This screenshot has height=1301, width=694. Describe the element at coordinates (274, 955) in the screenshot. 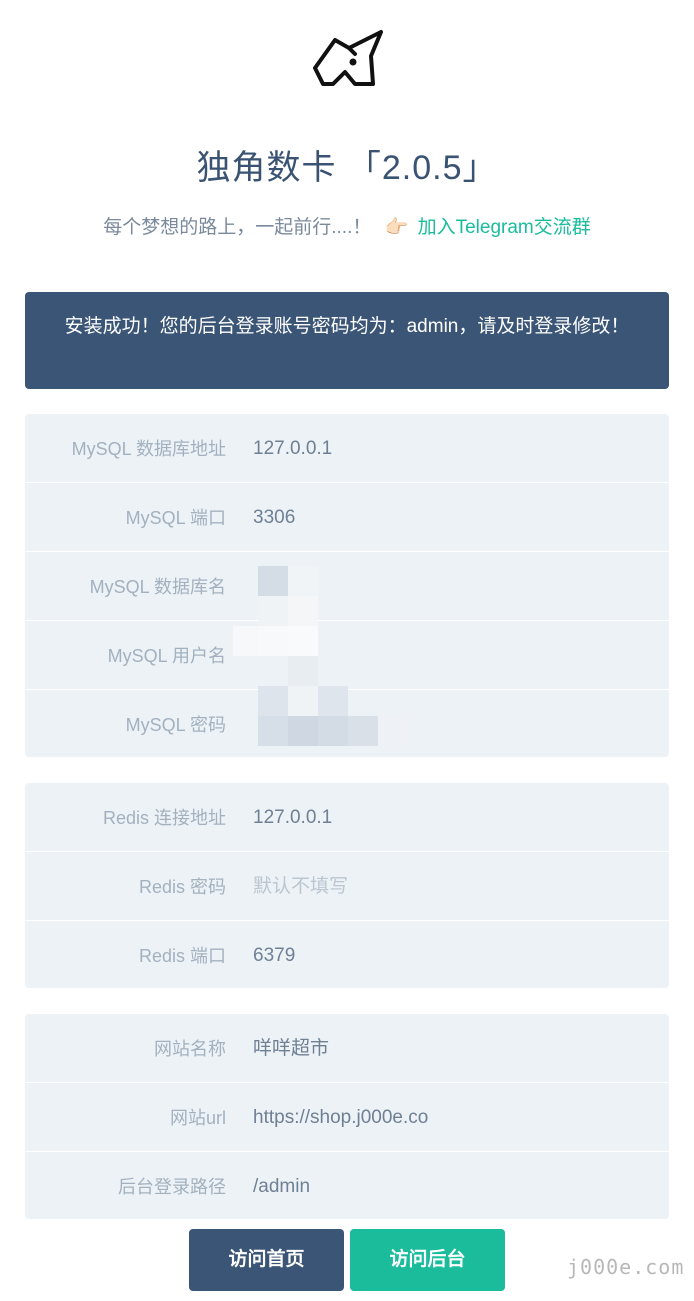

I see `redis-port-value: 6379` at that location.